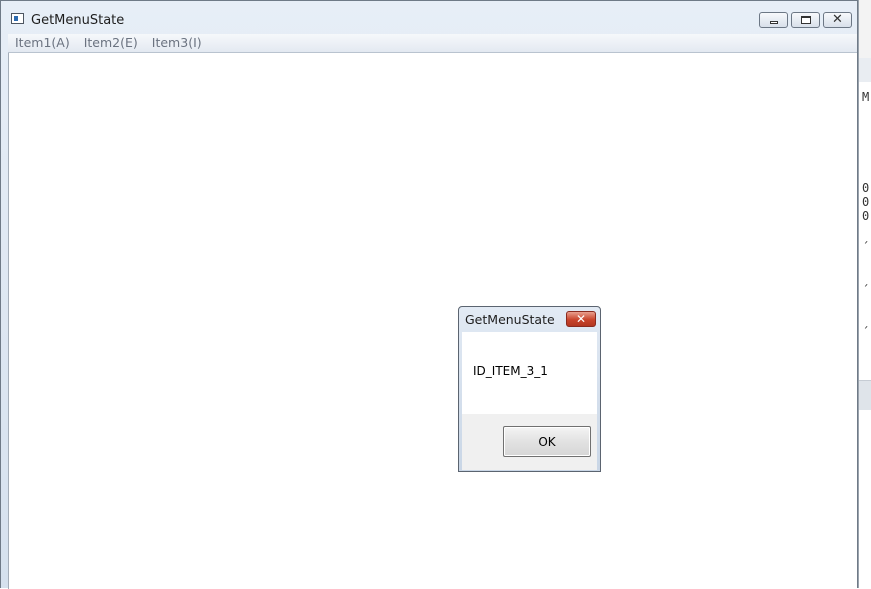  I want to click on caption-buttons: ✕, so click(804, 20).